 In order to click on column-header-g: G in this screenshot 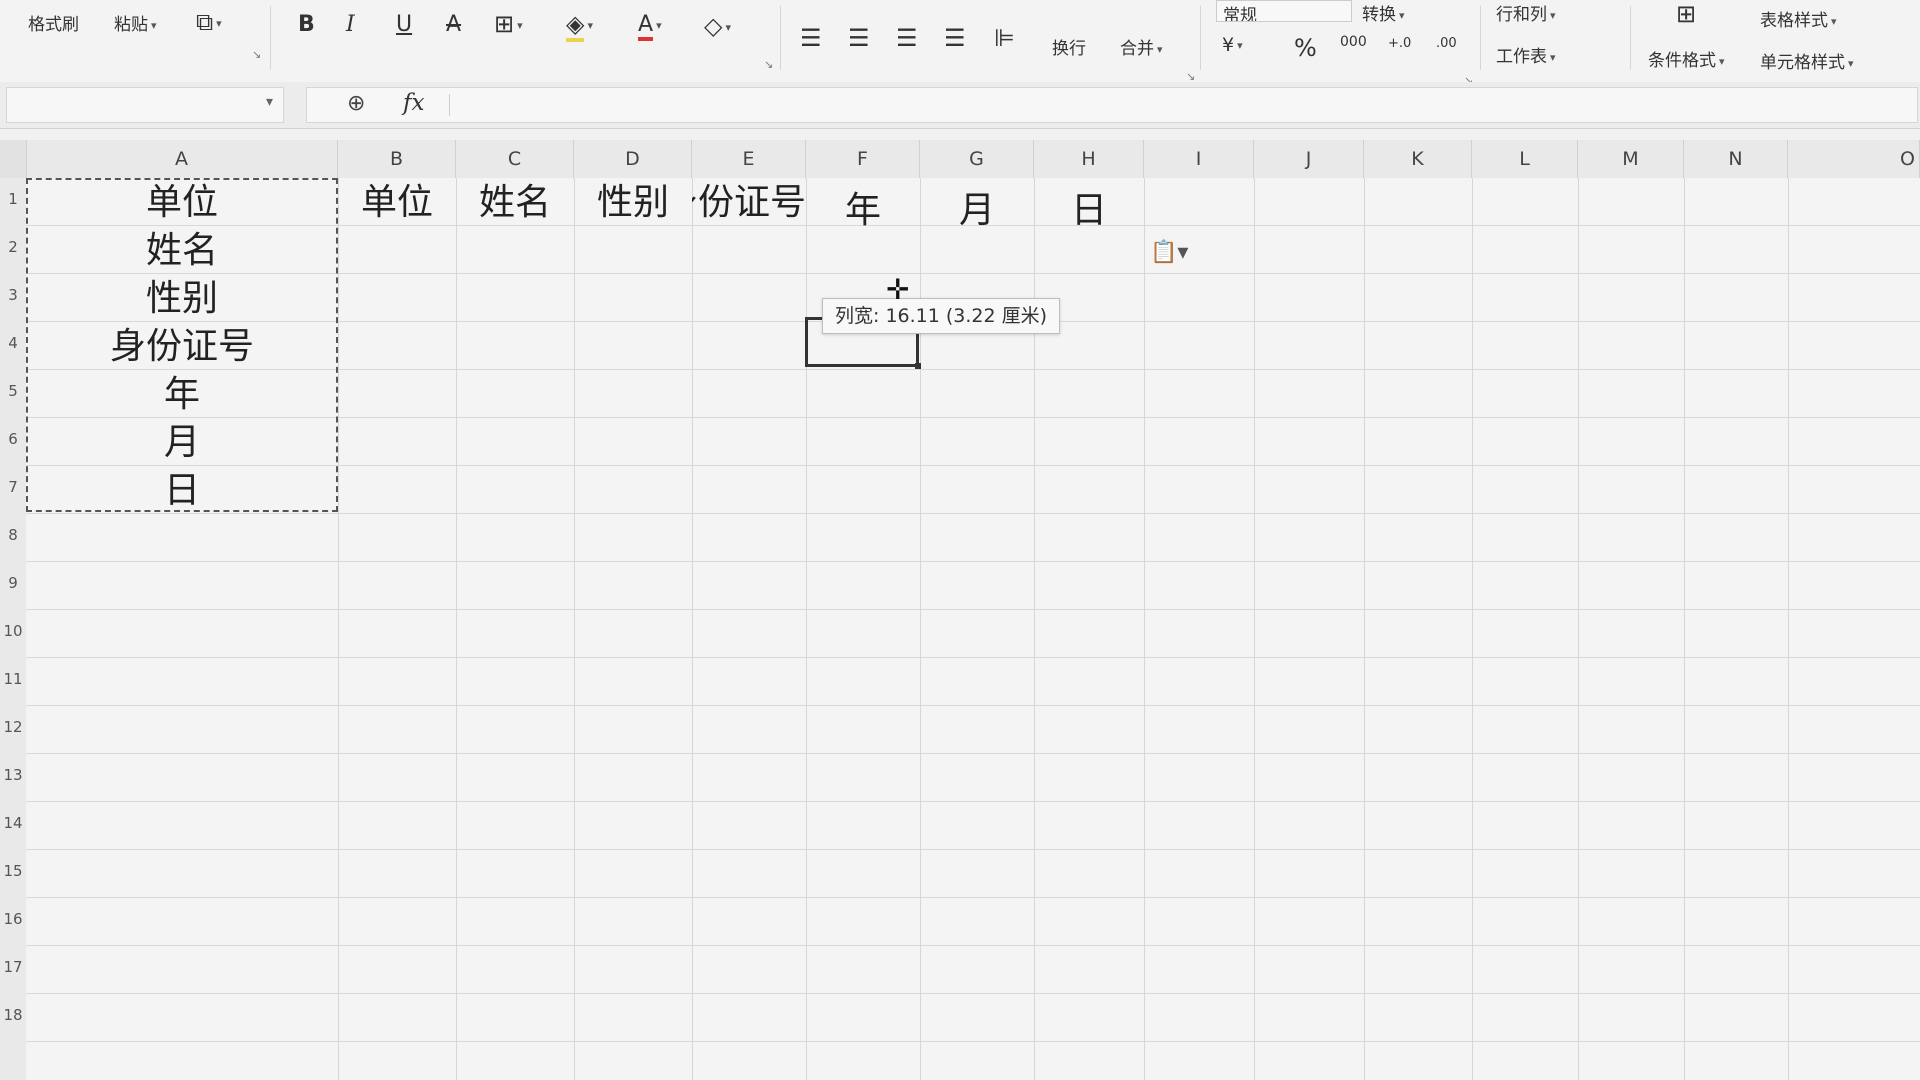, I will do `click(977, 159)`.